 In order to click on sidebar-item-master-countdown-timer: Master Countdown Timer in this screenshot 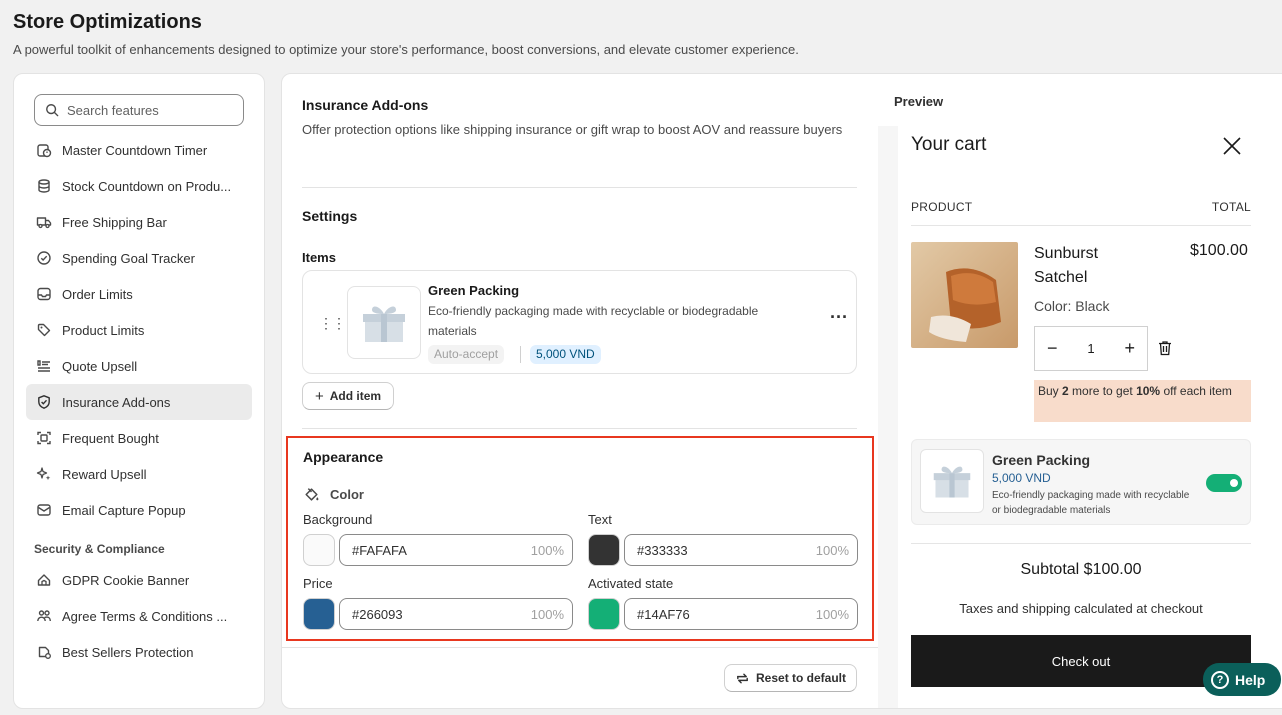, I will do `click(139, 150)`.